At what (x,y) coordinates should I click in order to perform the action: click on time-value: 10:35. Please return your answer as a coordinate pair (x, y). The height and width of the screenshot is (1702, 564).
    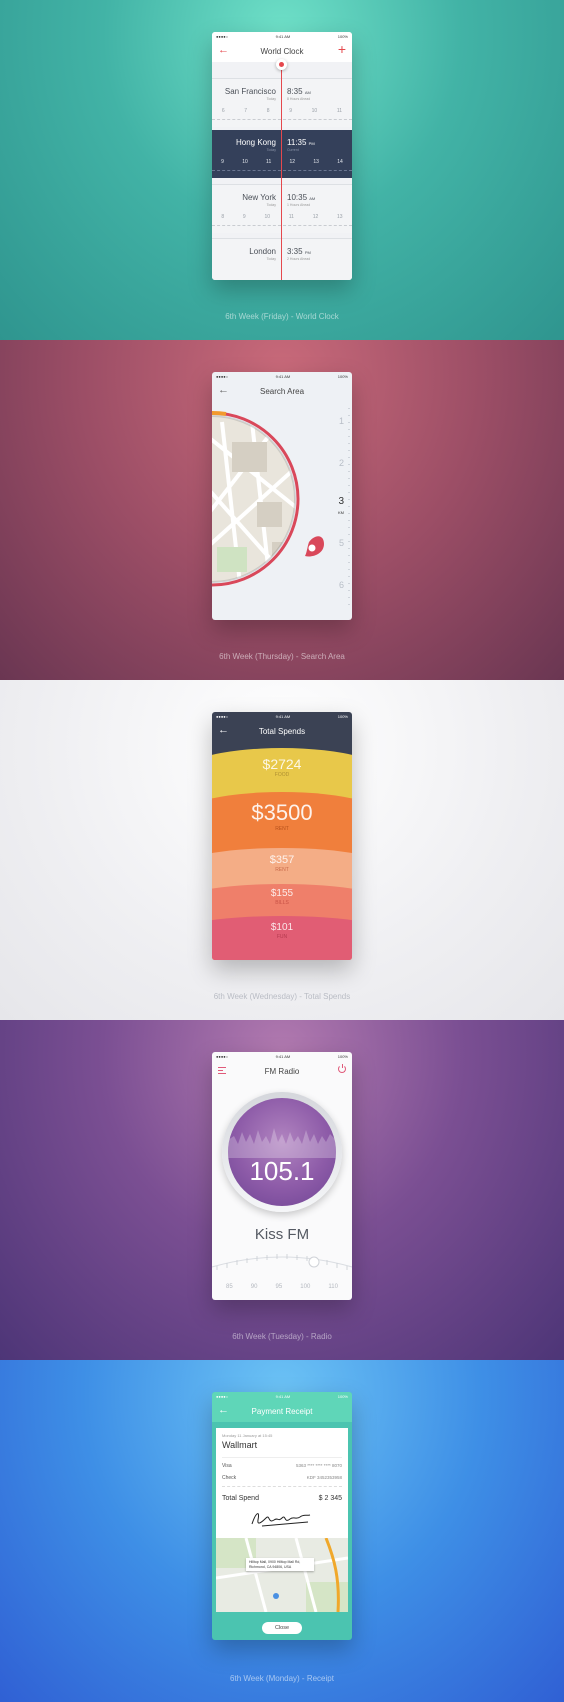
    Looking at the image, I should click on (297, 197).